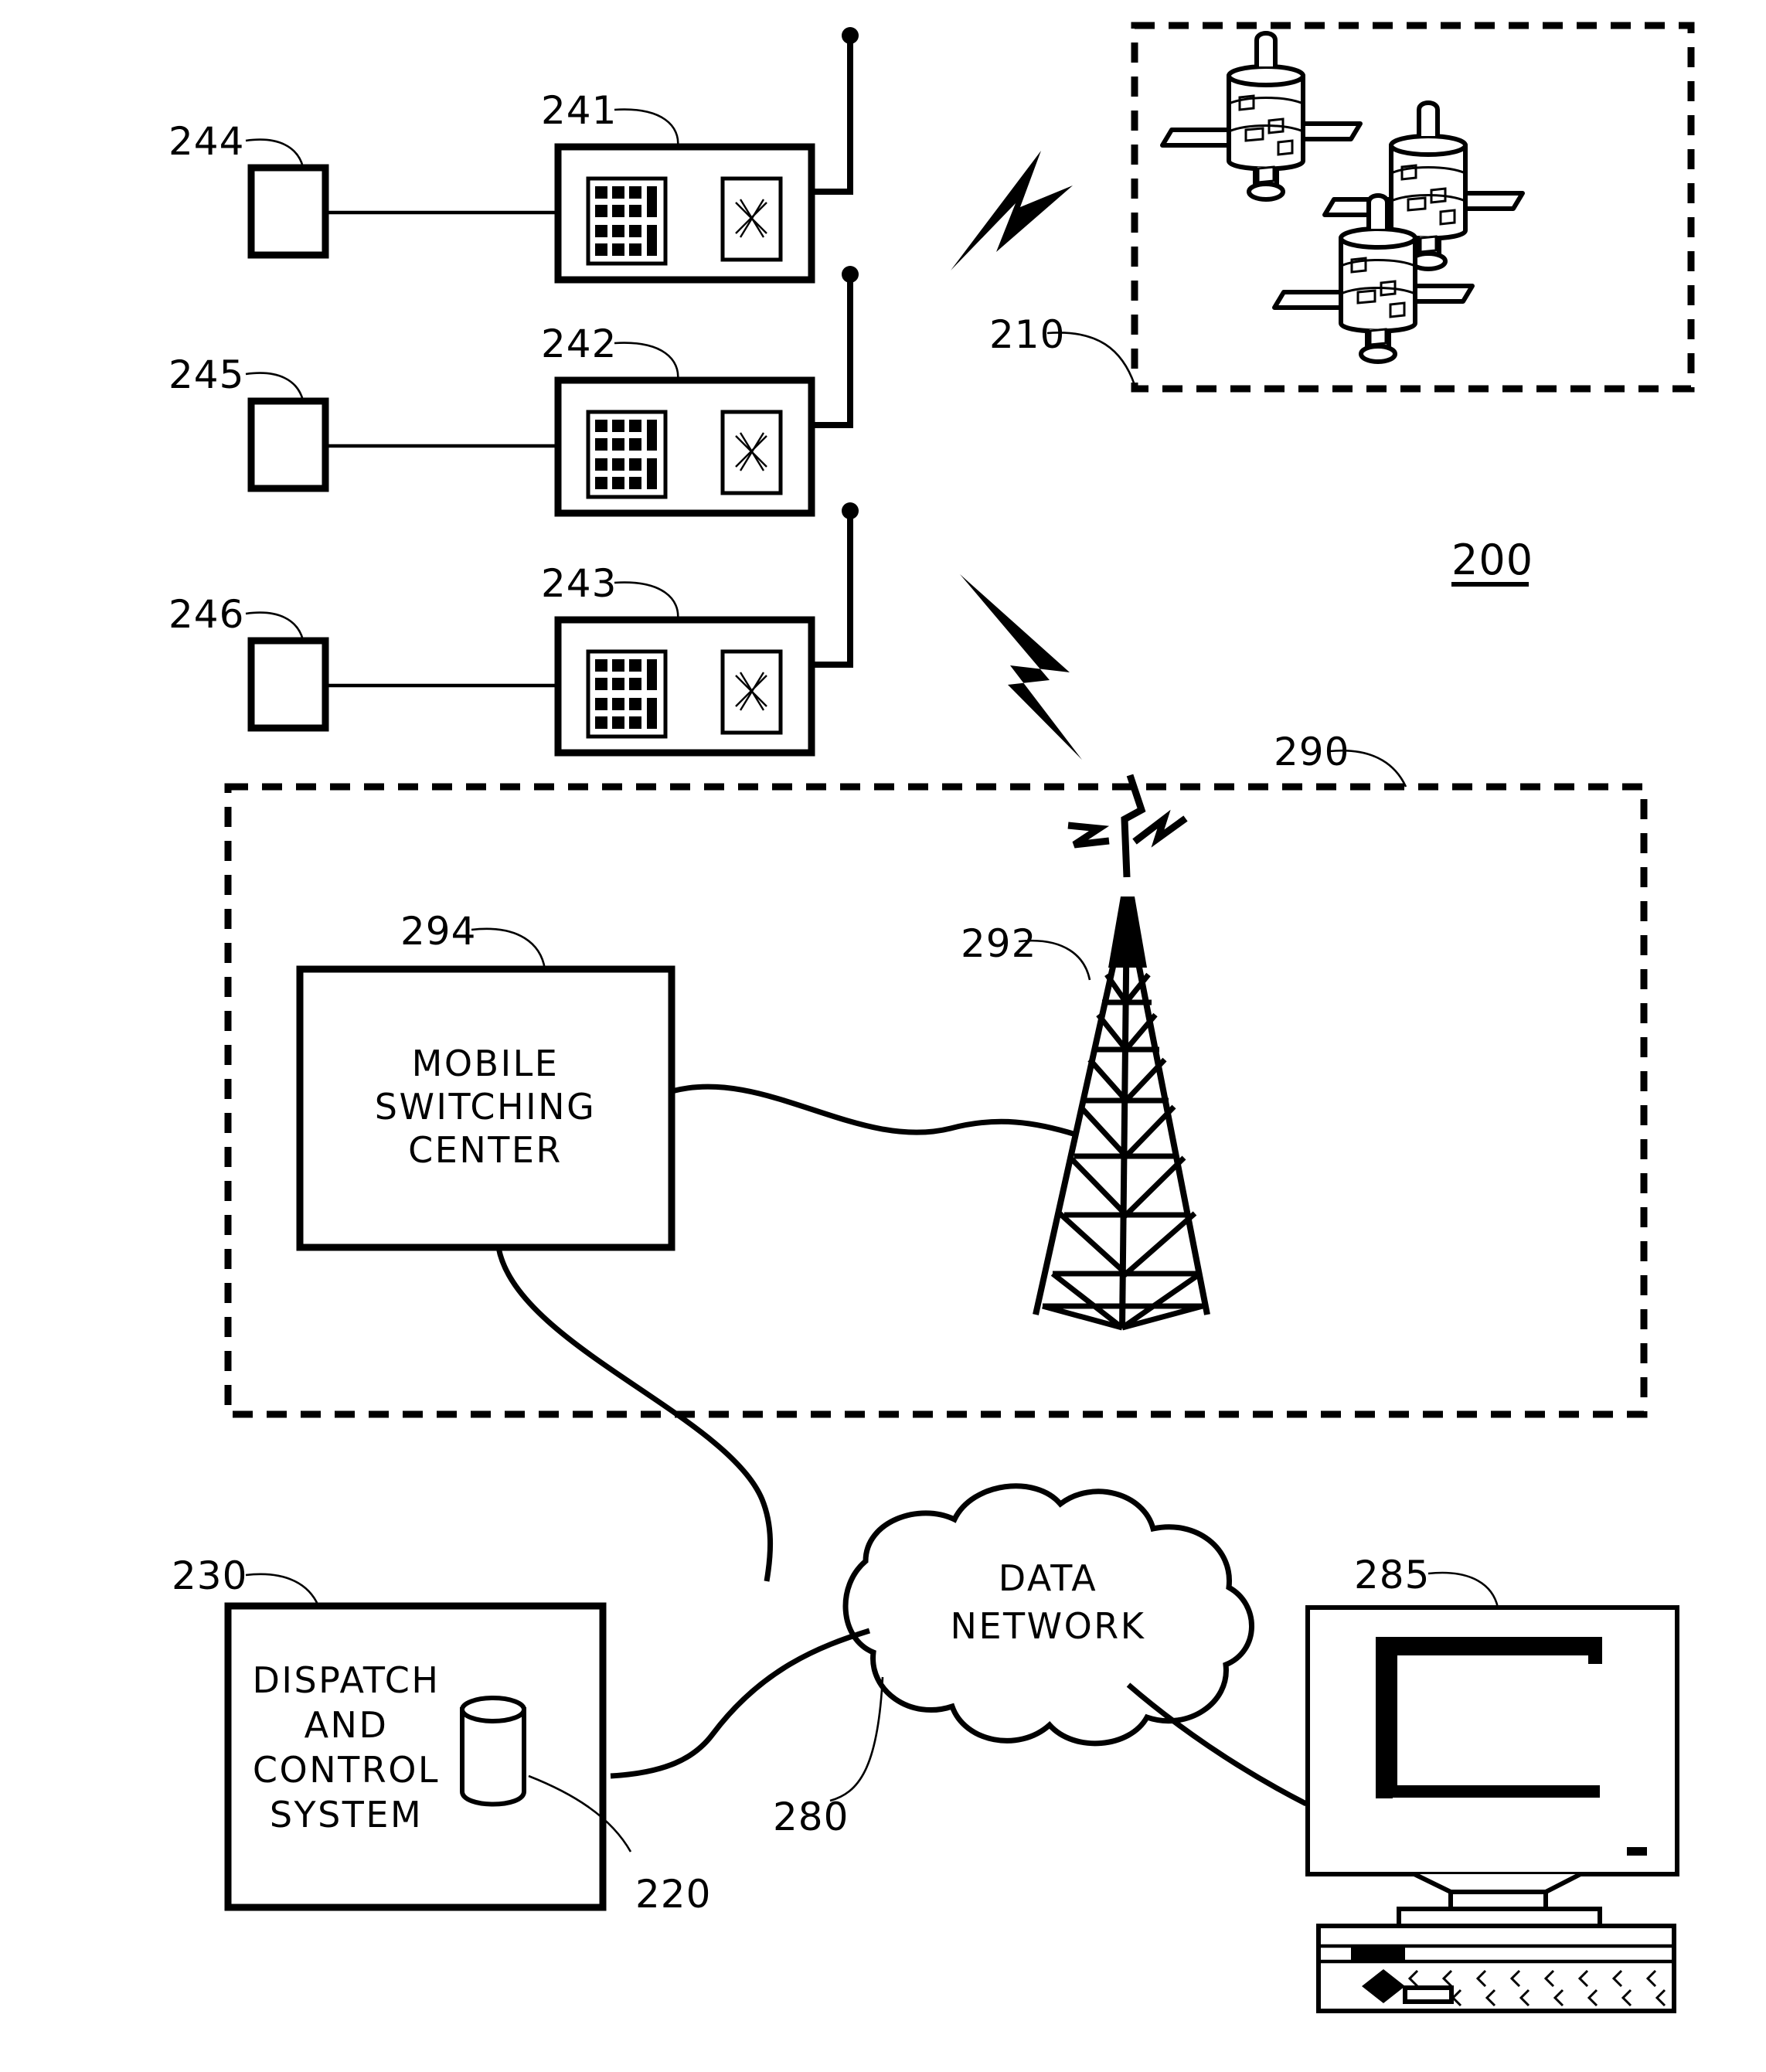 This screenshot has height=2072, width=1766. I want to click on ref-285: 285, so click(1392, 1575).